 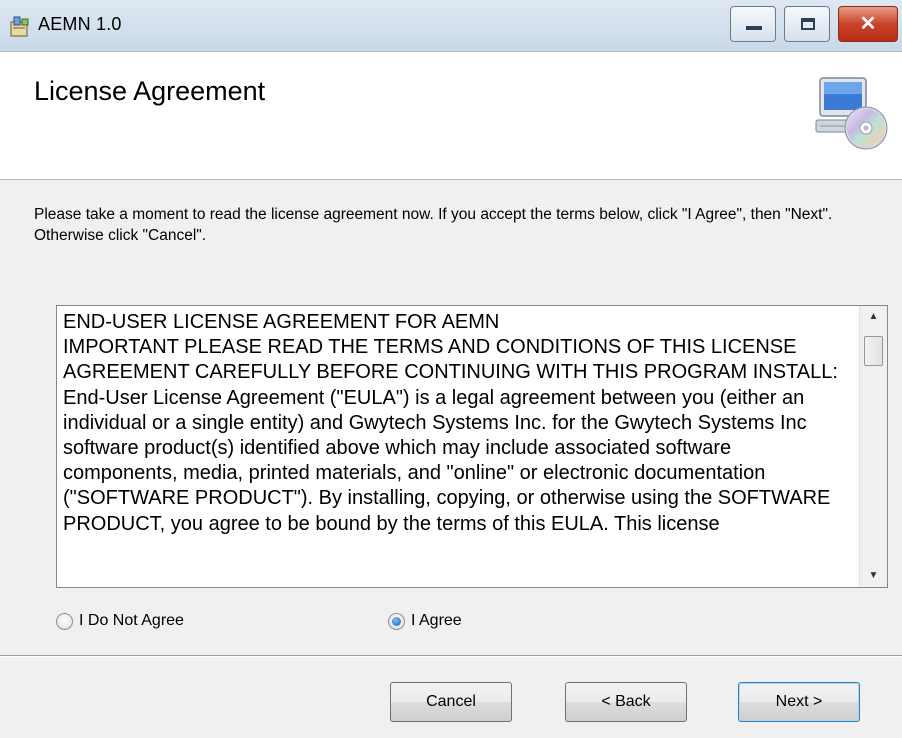 What do you see at coordinates (873, 317) in the screenshot?
I see `scroll-up-arrow-icon: ▲` at bounding box center [873, 317].